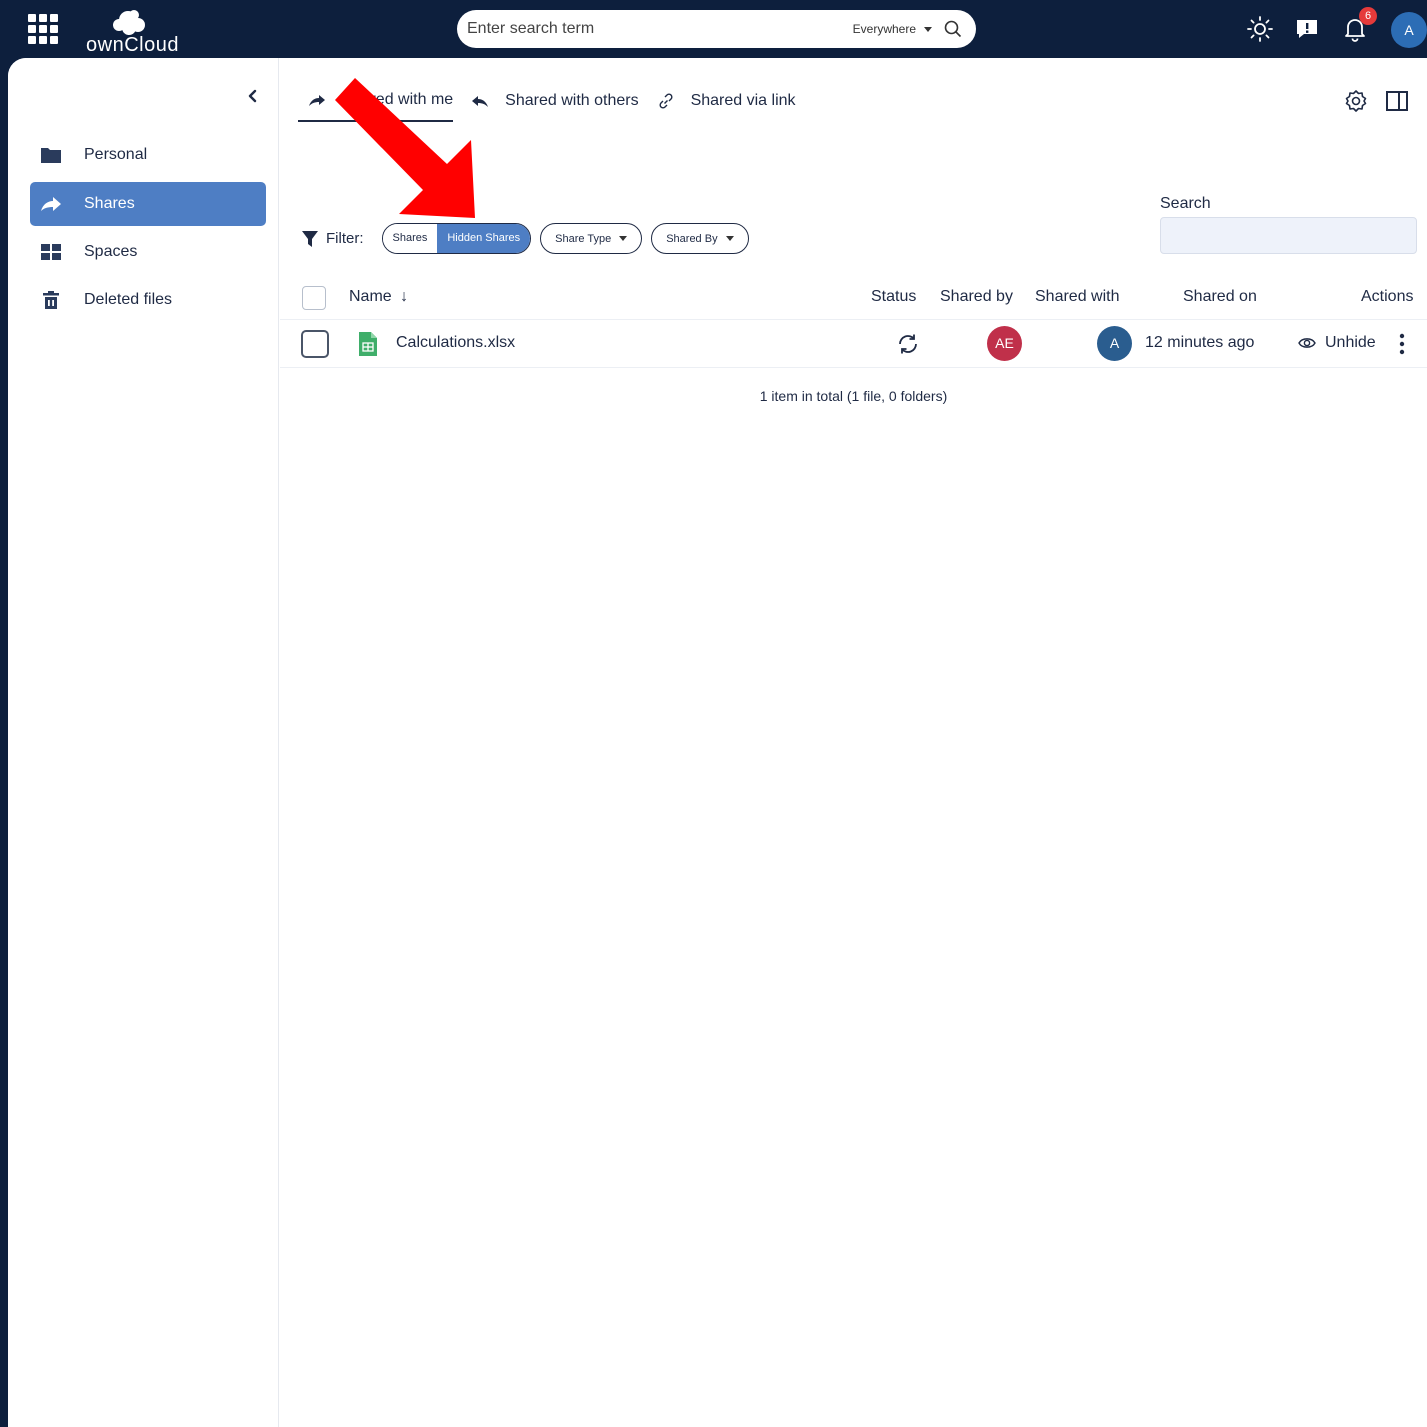  Describe the element at coordinates (484, 238) in the screenshot. I see `segment-hidden-shares: Hidden Shares` at that location.